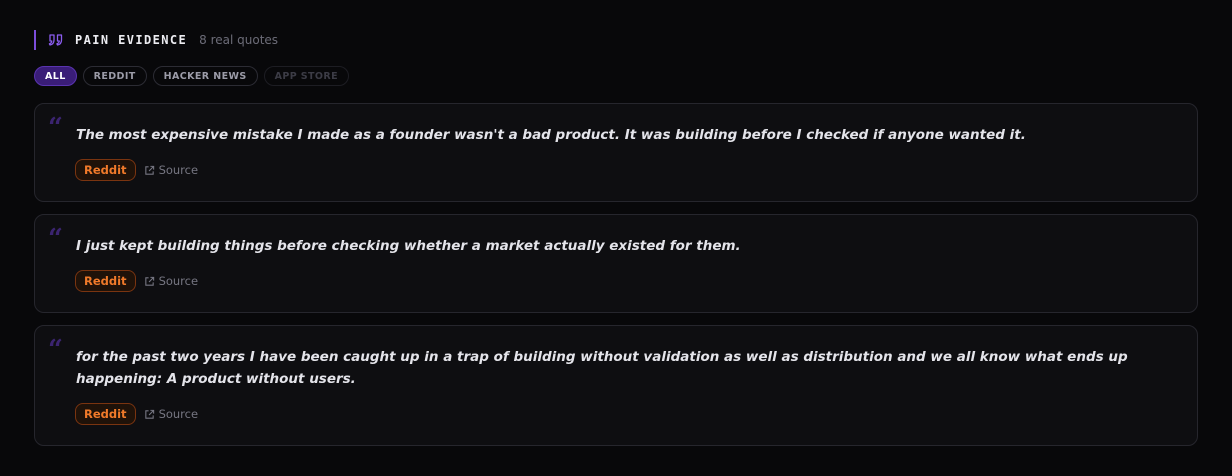  What do you see at coordinates (131, 40) in the screenshot?
I see `section-title: PAIN EVIDENCE` at bounding box center [131, 40].